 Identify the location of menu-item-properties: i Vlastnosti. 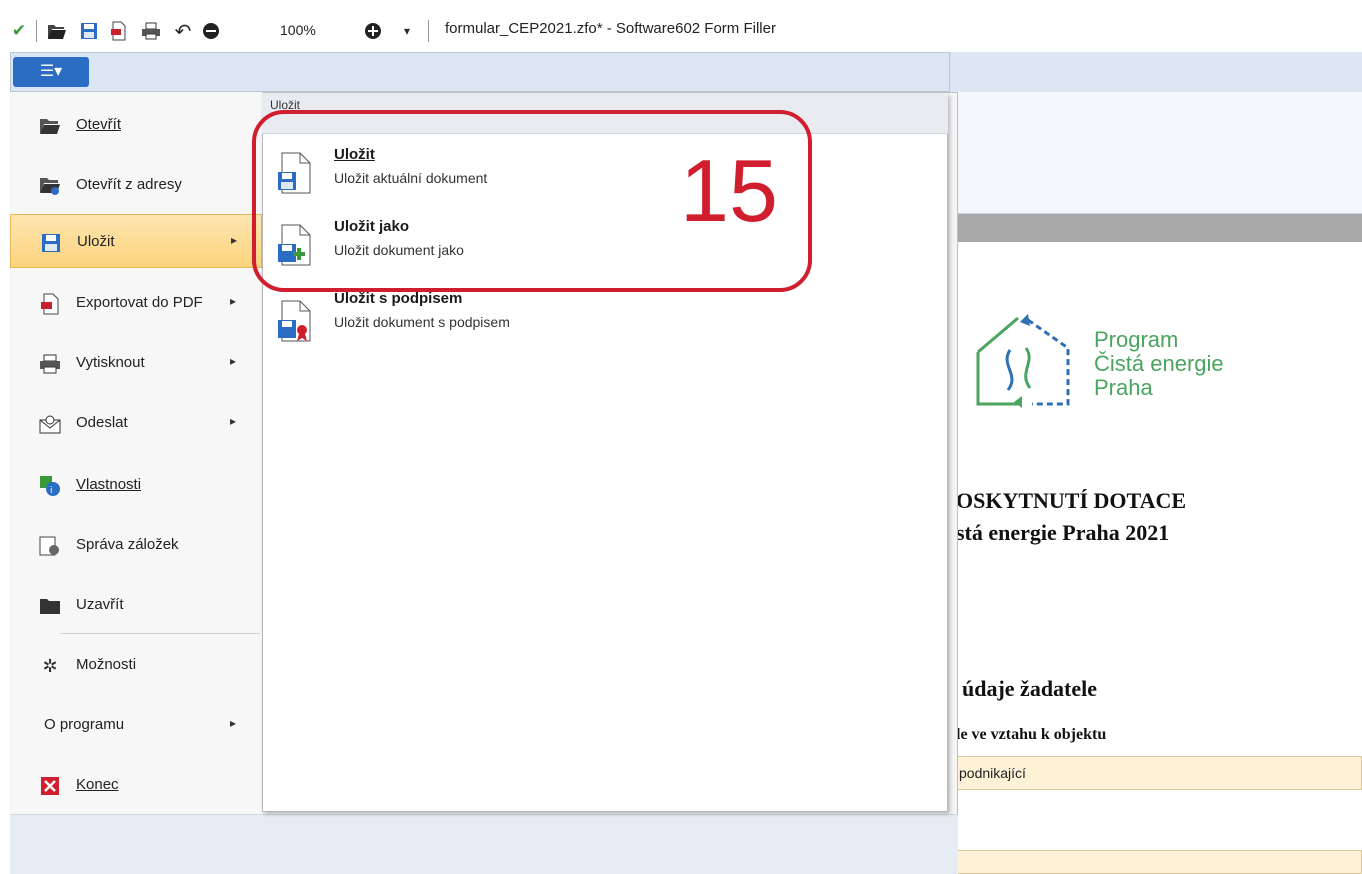
(136, 485).